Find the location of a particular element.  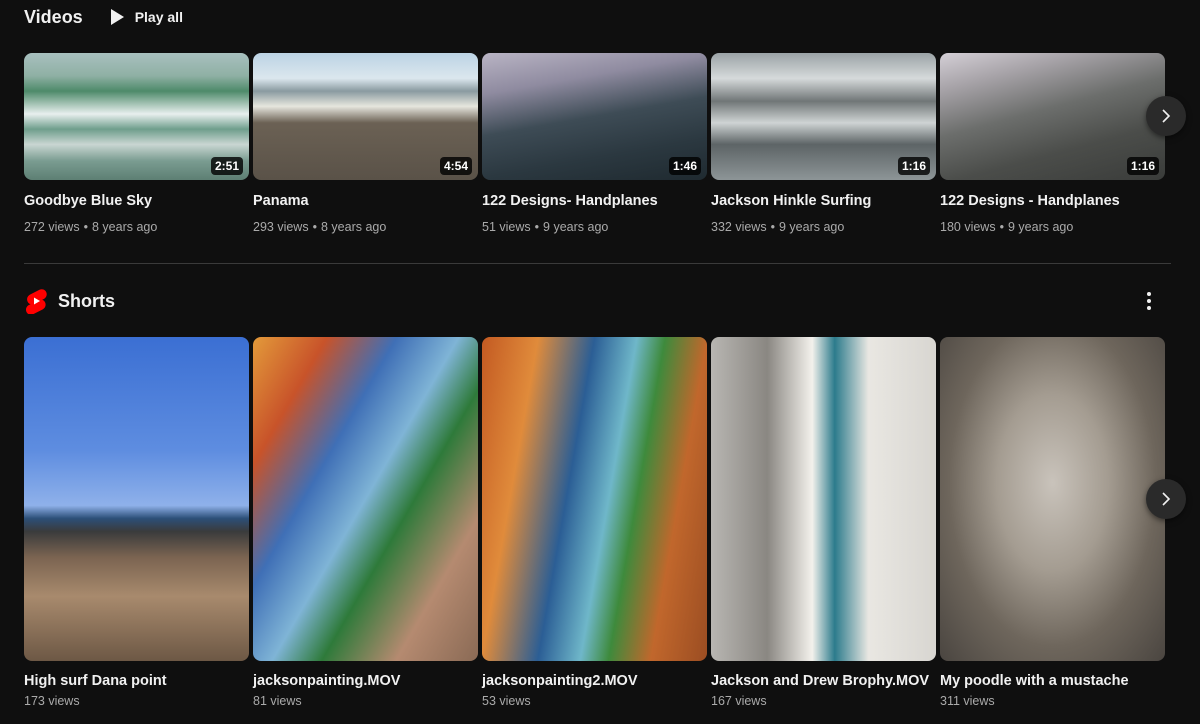

view-count: 180 views is located at coordinates (968, 227).